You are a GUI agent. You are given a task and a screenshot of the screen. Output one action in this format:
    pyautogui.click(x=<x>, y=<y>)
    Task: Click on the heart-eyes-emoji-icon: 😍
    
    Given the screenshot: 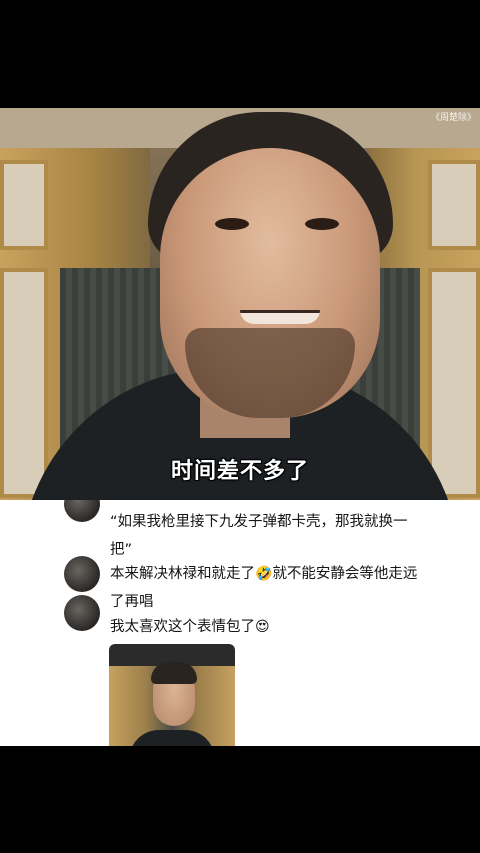 What is the action you would take?
    pyautogui.click(x=262, y=627)
    